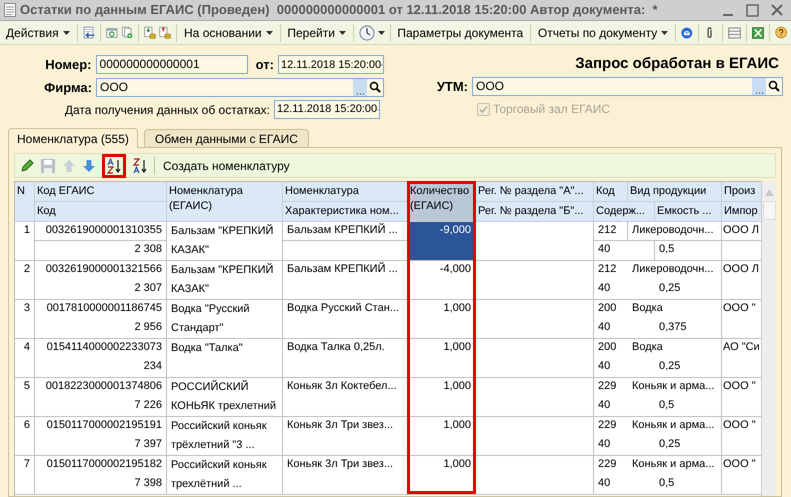 Image resolution: width=791 pixels, height=497 pixels. Describe the element at coordinates (442, 280) in the screenshot. I see `quantity-cell: -4,000` at that location.